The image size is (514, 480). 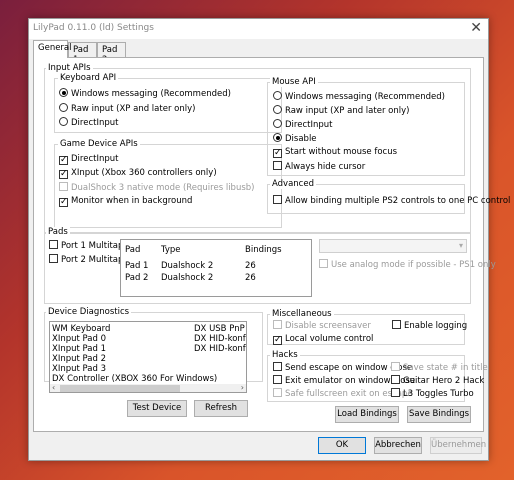 I want to click on gd-xinput-checkbox: ✓ XInput (Xbox 360 controllers only), so click(x=138, y=173).